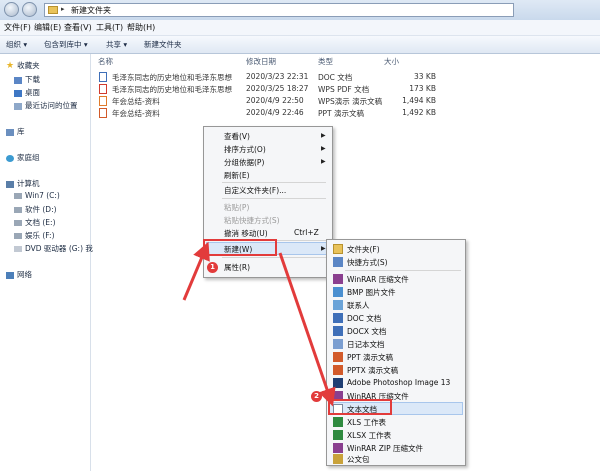 The image size is (600, 471). What do you see at coordinates (316, 396) in the screenshot?
I see `step-badge-2: 2` at bounding box center [316, 396].